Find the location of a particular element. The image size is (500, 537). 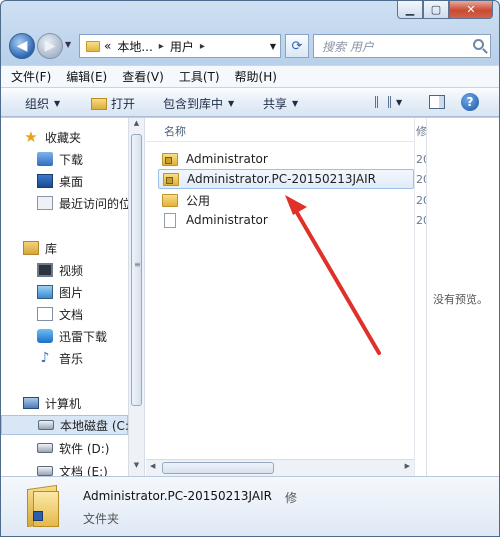

preview-pane: 没有预览。 is located at coordinates (462, 297).